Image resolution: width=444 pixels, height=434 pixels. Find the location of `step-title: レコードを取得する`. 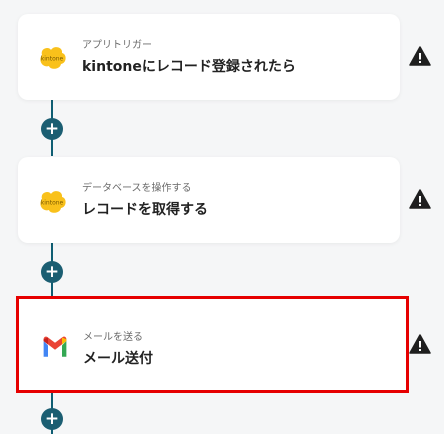

step-title: レコードを取得する is located at coordinates (145, 210).